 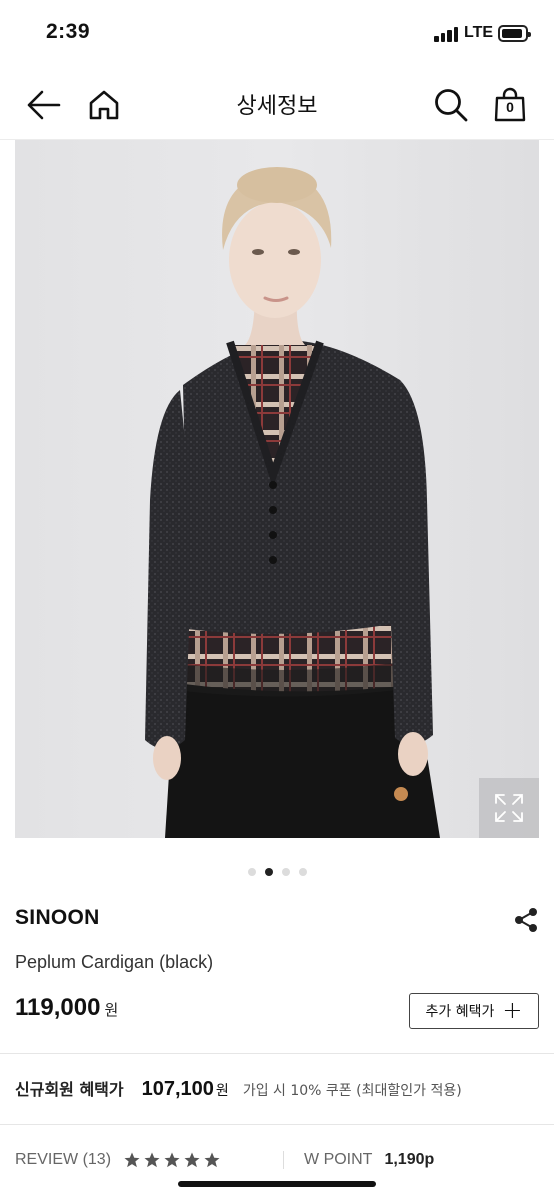 What do you see at coordinates (68, 31) in the screenshot?
I see `status-time: 2:39` at bounding box center [68, 31].